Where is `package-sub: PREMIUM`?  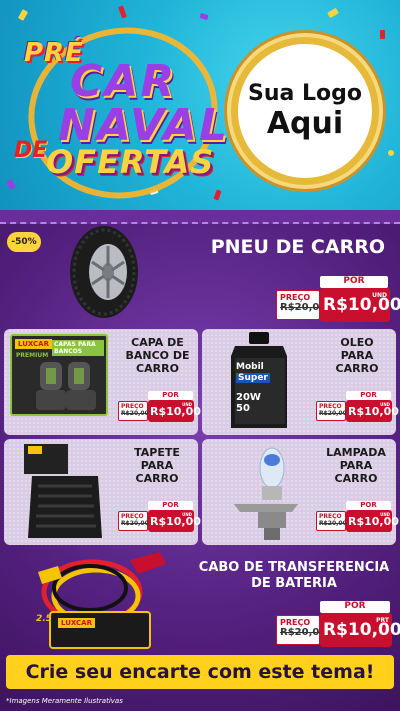 package-sub: PREMIUM is located at coordinates (32, 355).